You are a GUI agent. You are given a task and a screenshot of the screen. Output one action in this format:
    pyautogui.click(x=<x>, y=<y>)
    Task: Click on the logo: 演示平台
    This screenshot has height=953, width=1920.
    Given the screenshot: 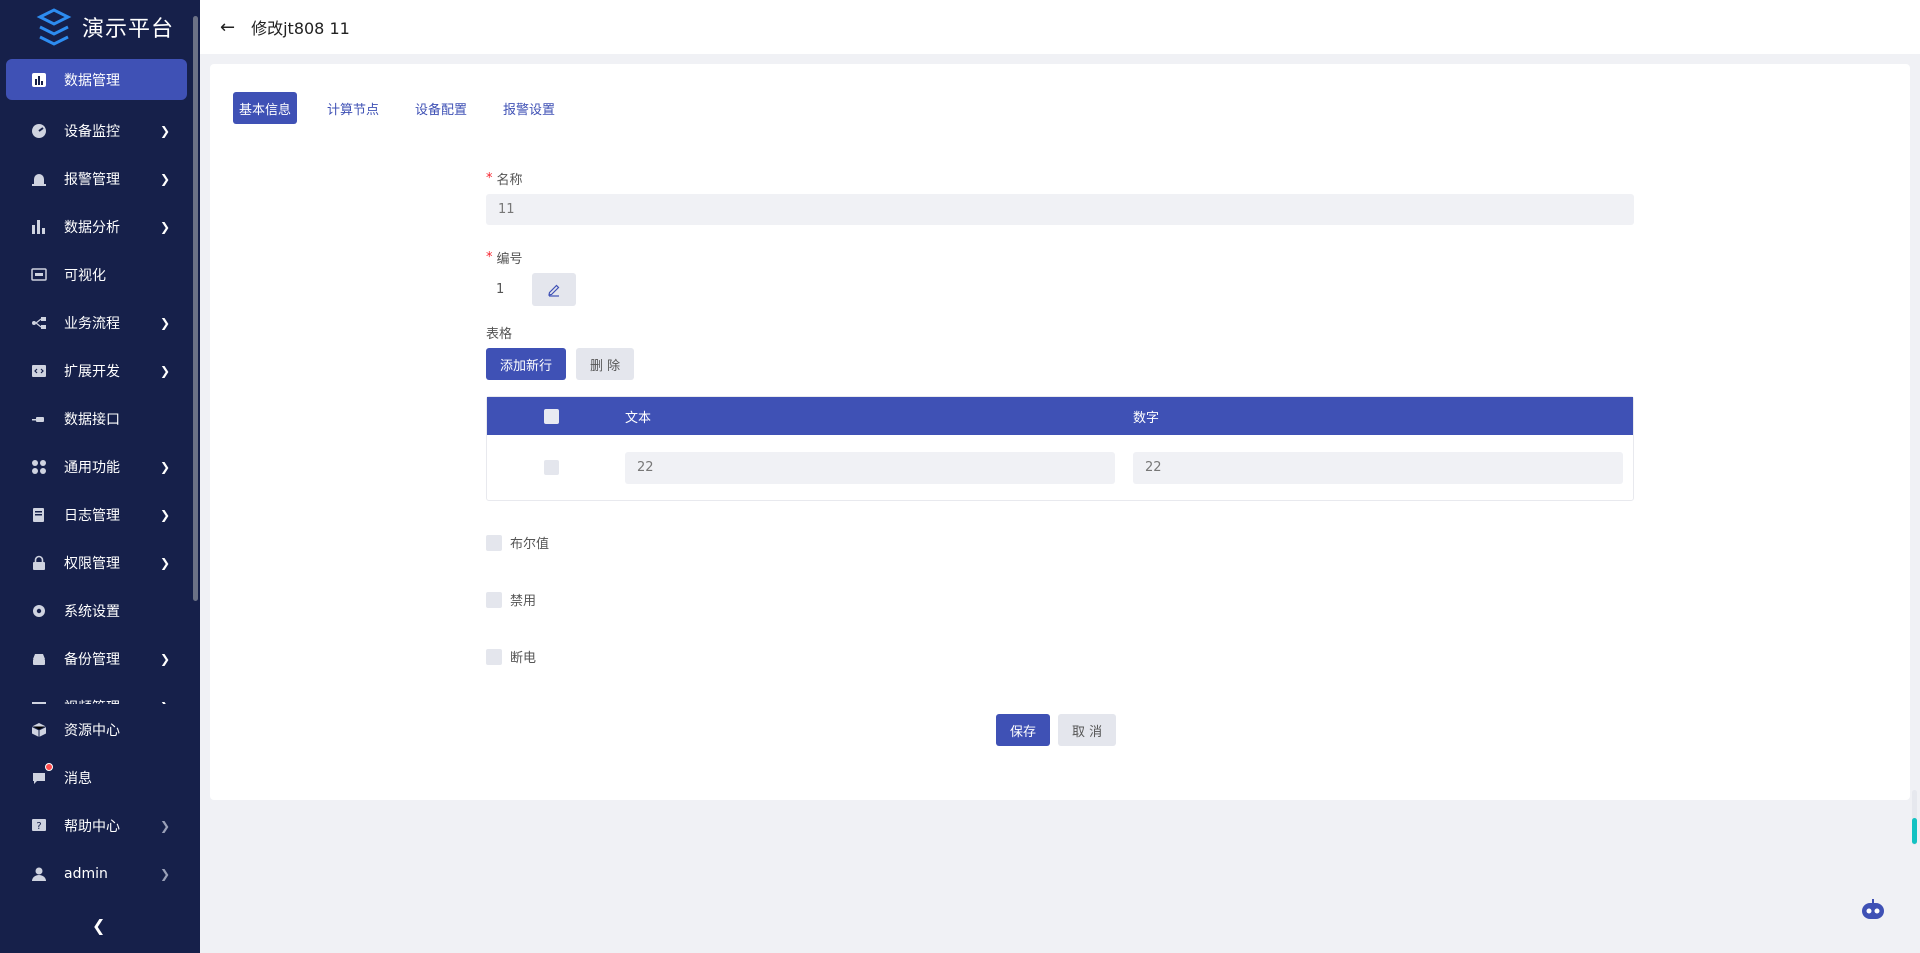 What is the action you would take?
    pyautogui.click(x=100, y=27)
    